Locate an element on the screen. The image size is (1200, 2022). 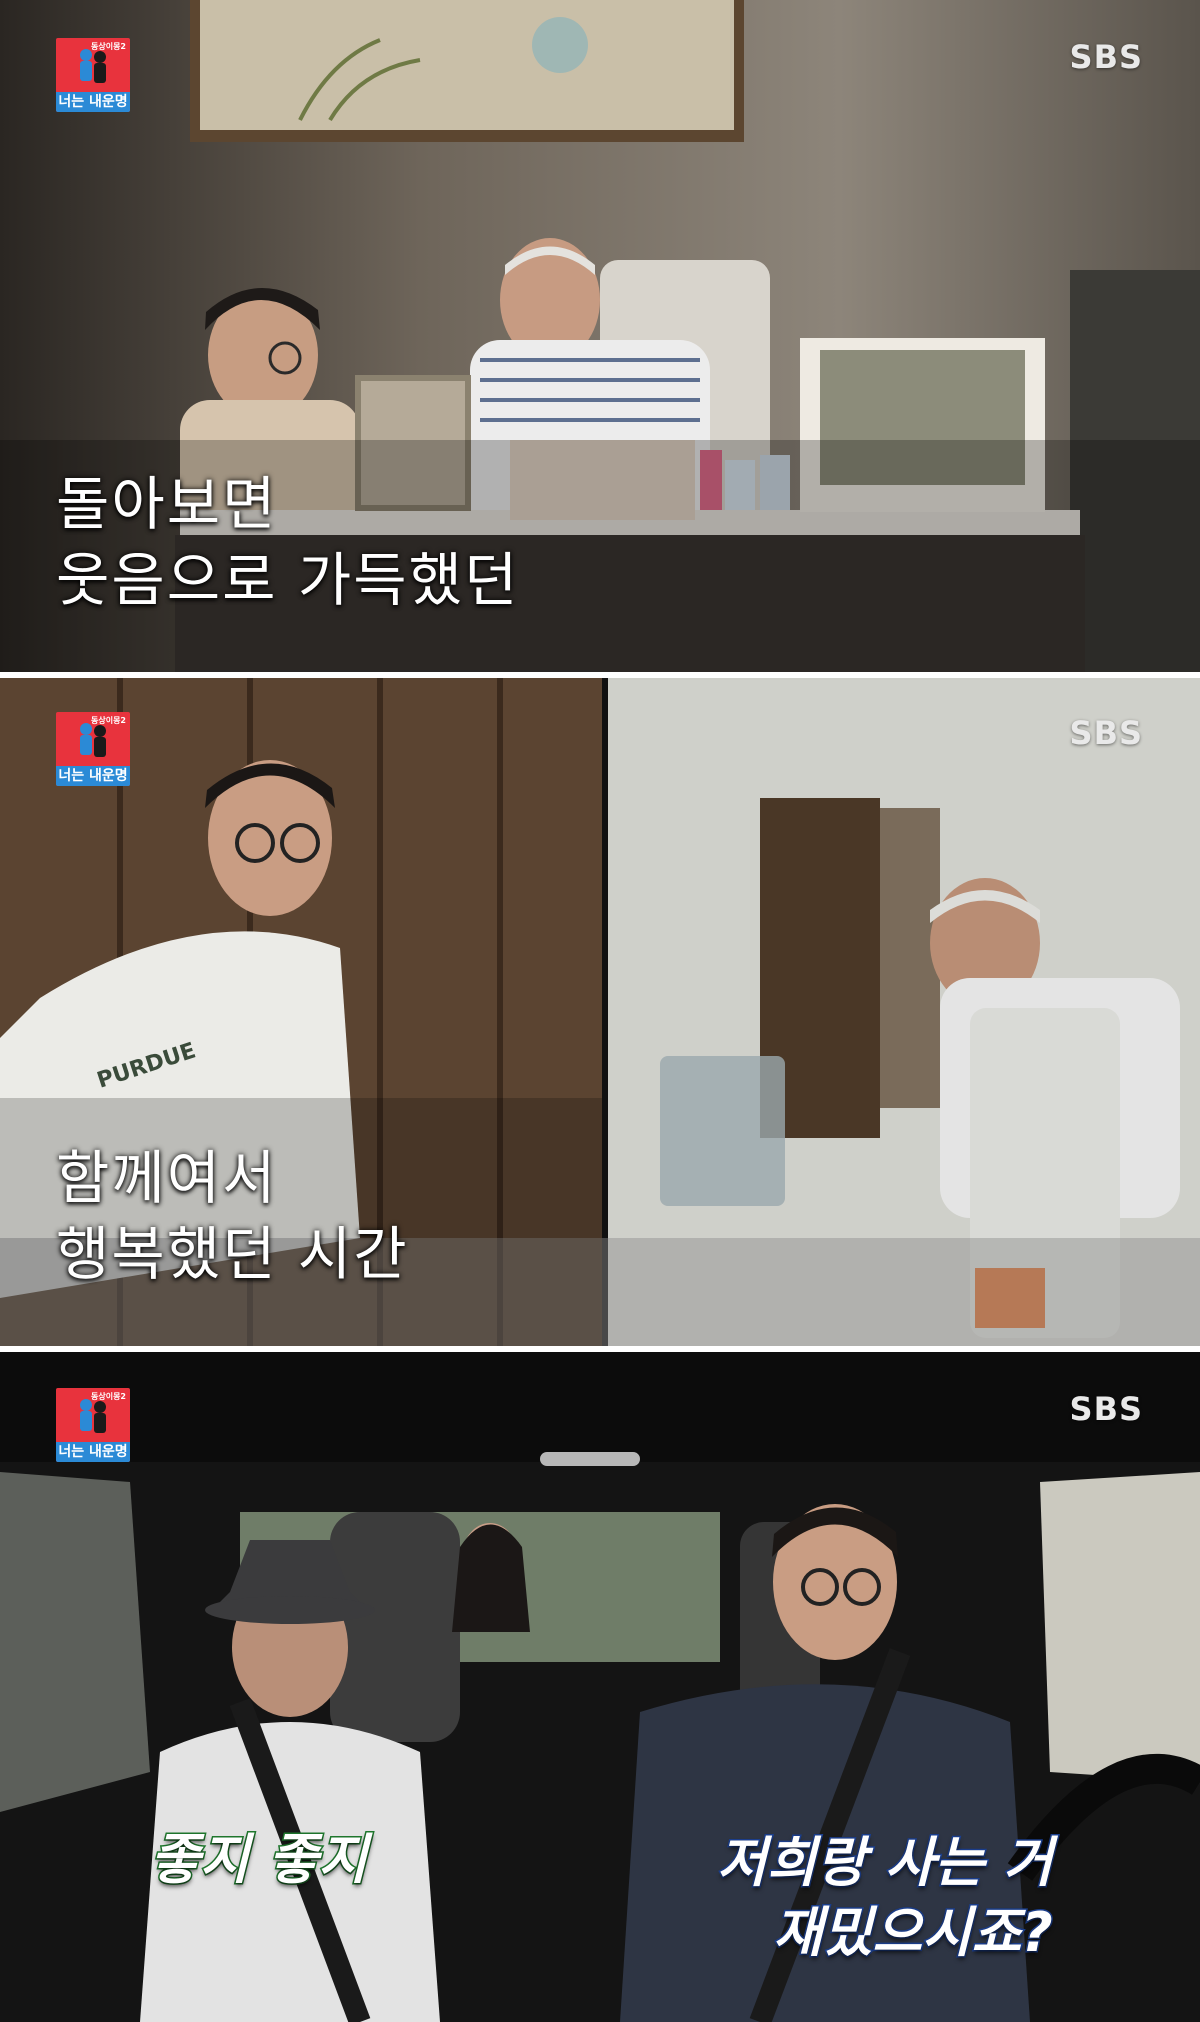
speech-line-2: 재밌으시죠? is located at coordinates (912, 1933).